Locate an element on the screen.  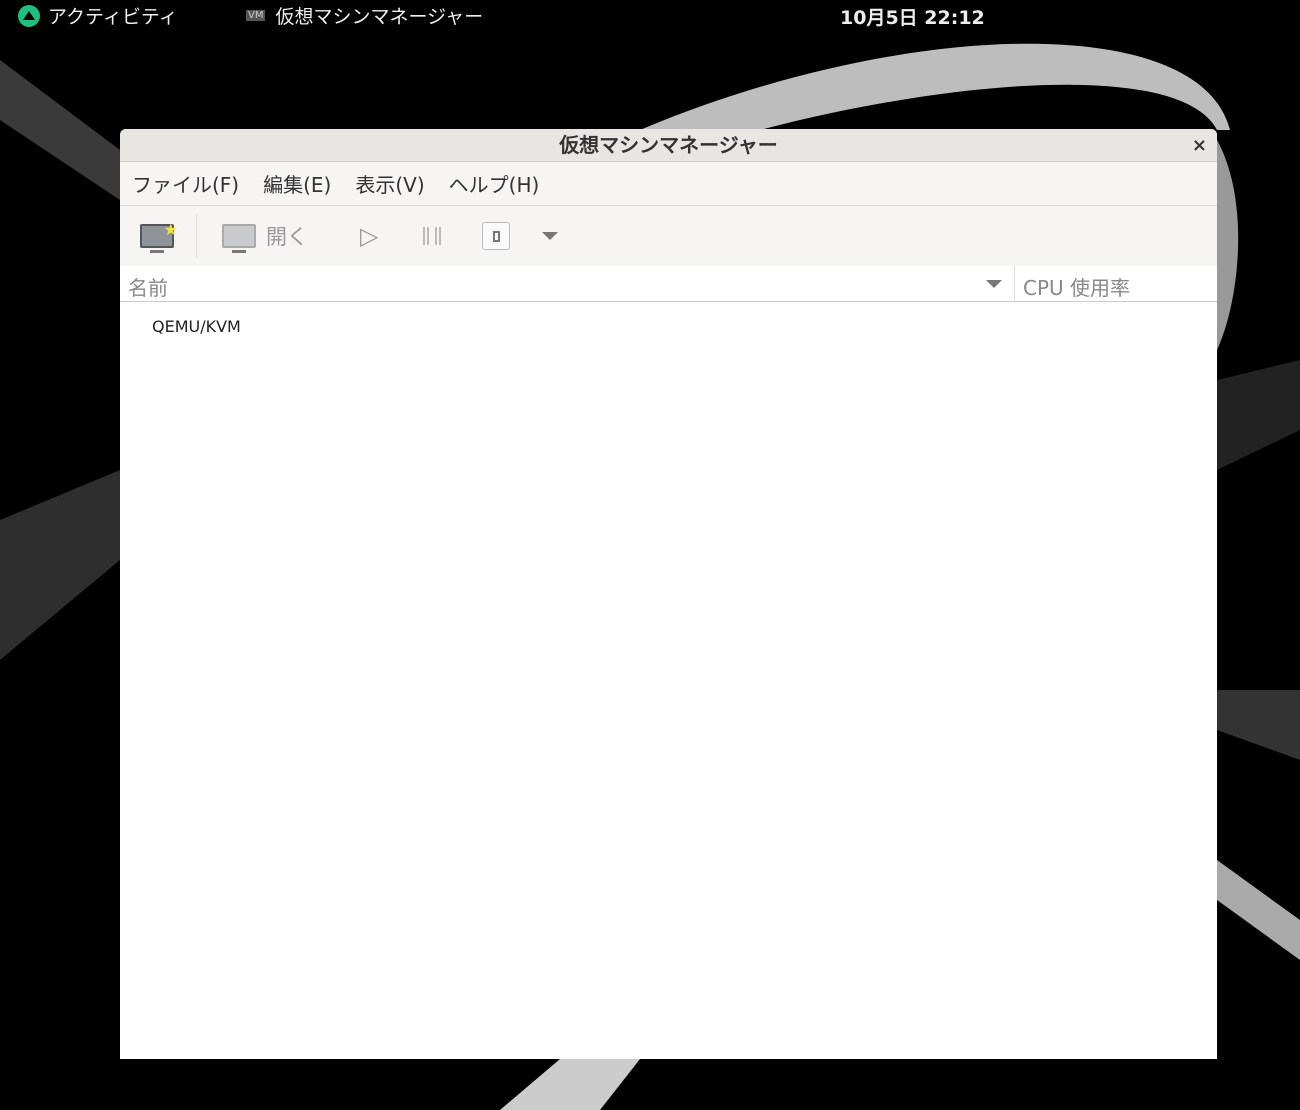
menu-help: ヘルプ(H) is located at coordinates (494, 183).